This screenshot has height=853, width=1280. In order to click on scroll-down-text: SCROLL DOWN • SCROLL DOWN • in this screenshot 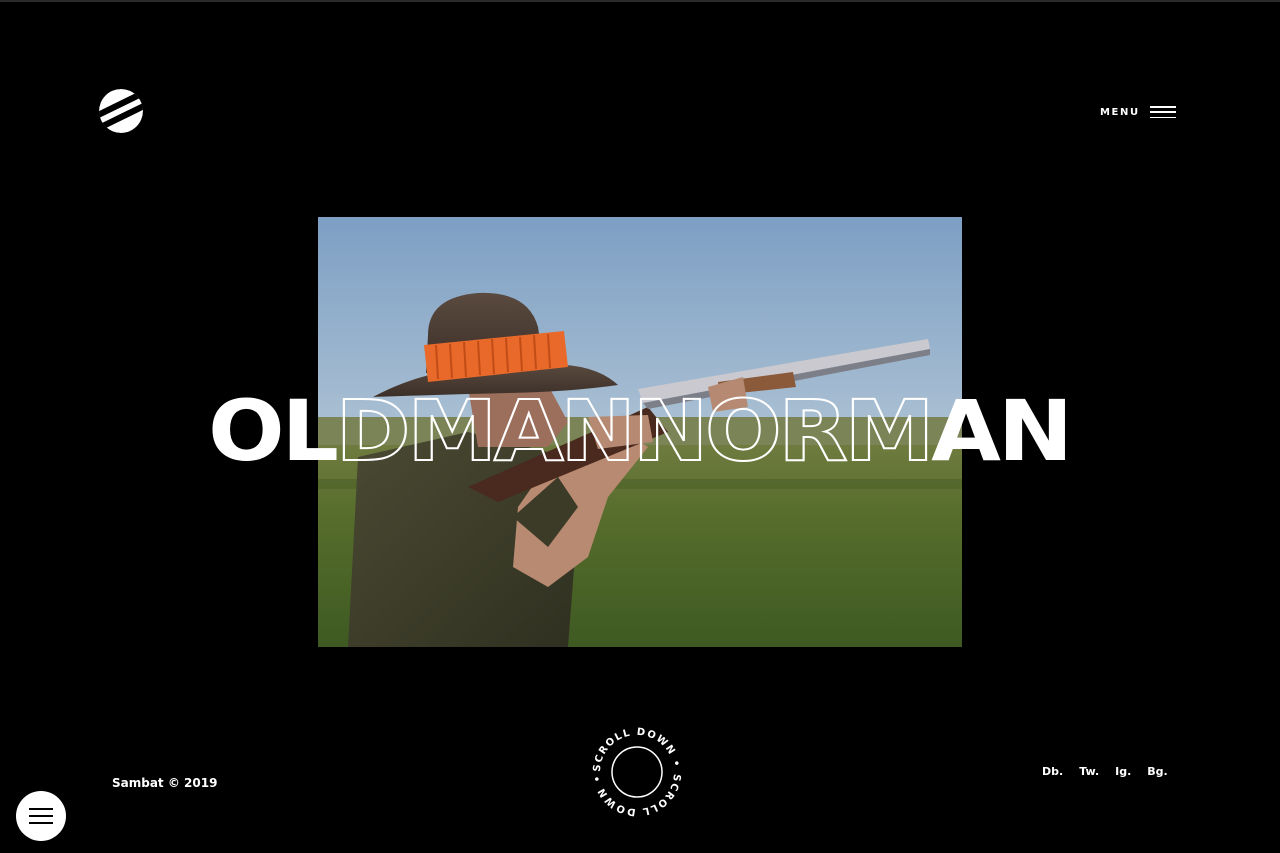, I will do `click(637, 772)`.